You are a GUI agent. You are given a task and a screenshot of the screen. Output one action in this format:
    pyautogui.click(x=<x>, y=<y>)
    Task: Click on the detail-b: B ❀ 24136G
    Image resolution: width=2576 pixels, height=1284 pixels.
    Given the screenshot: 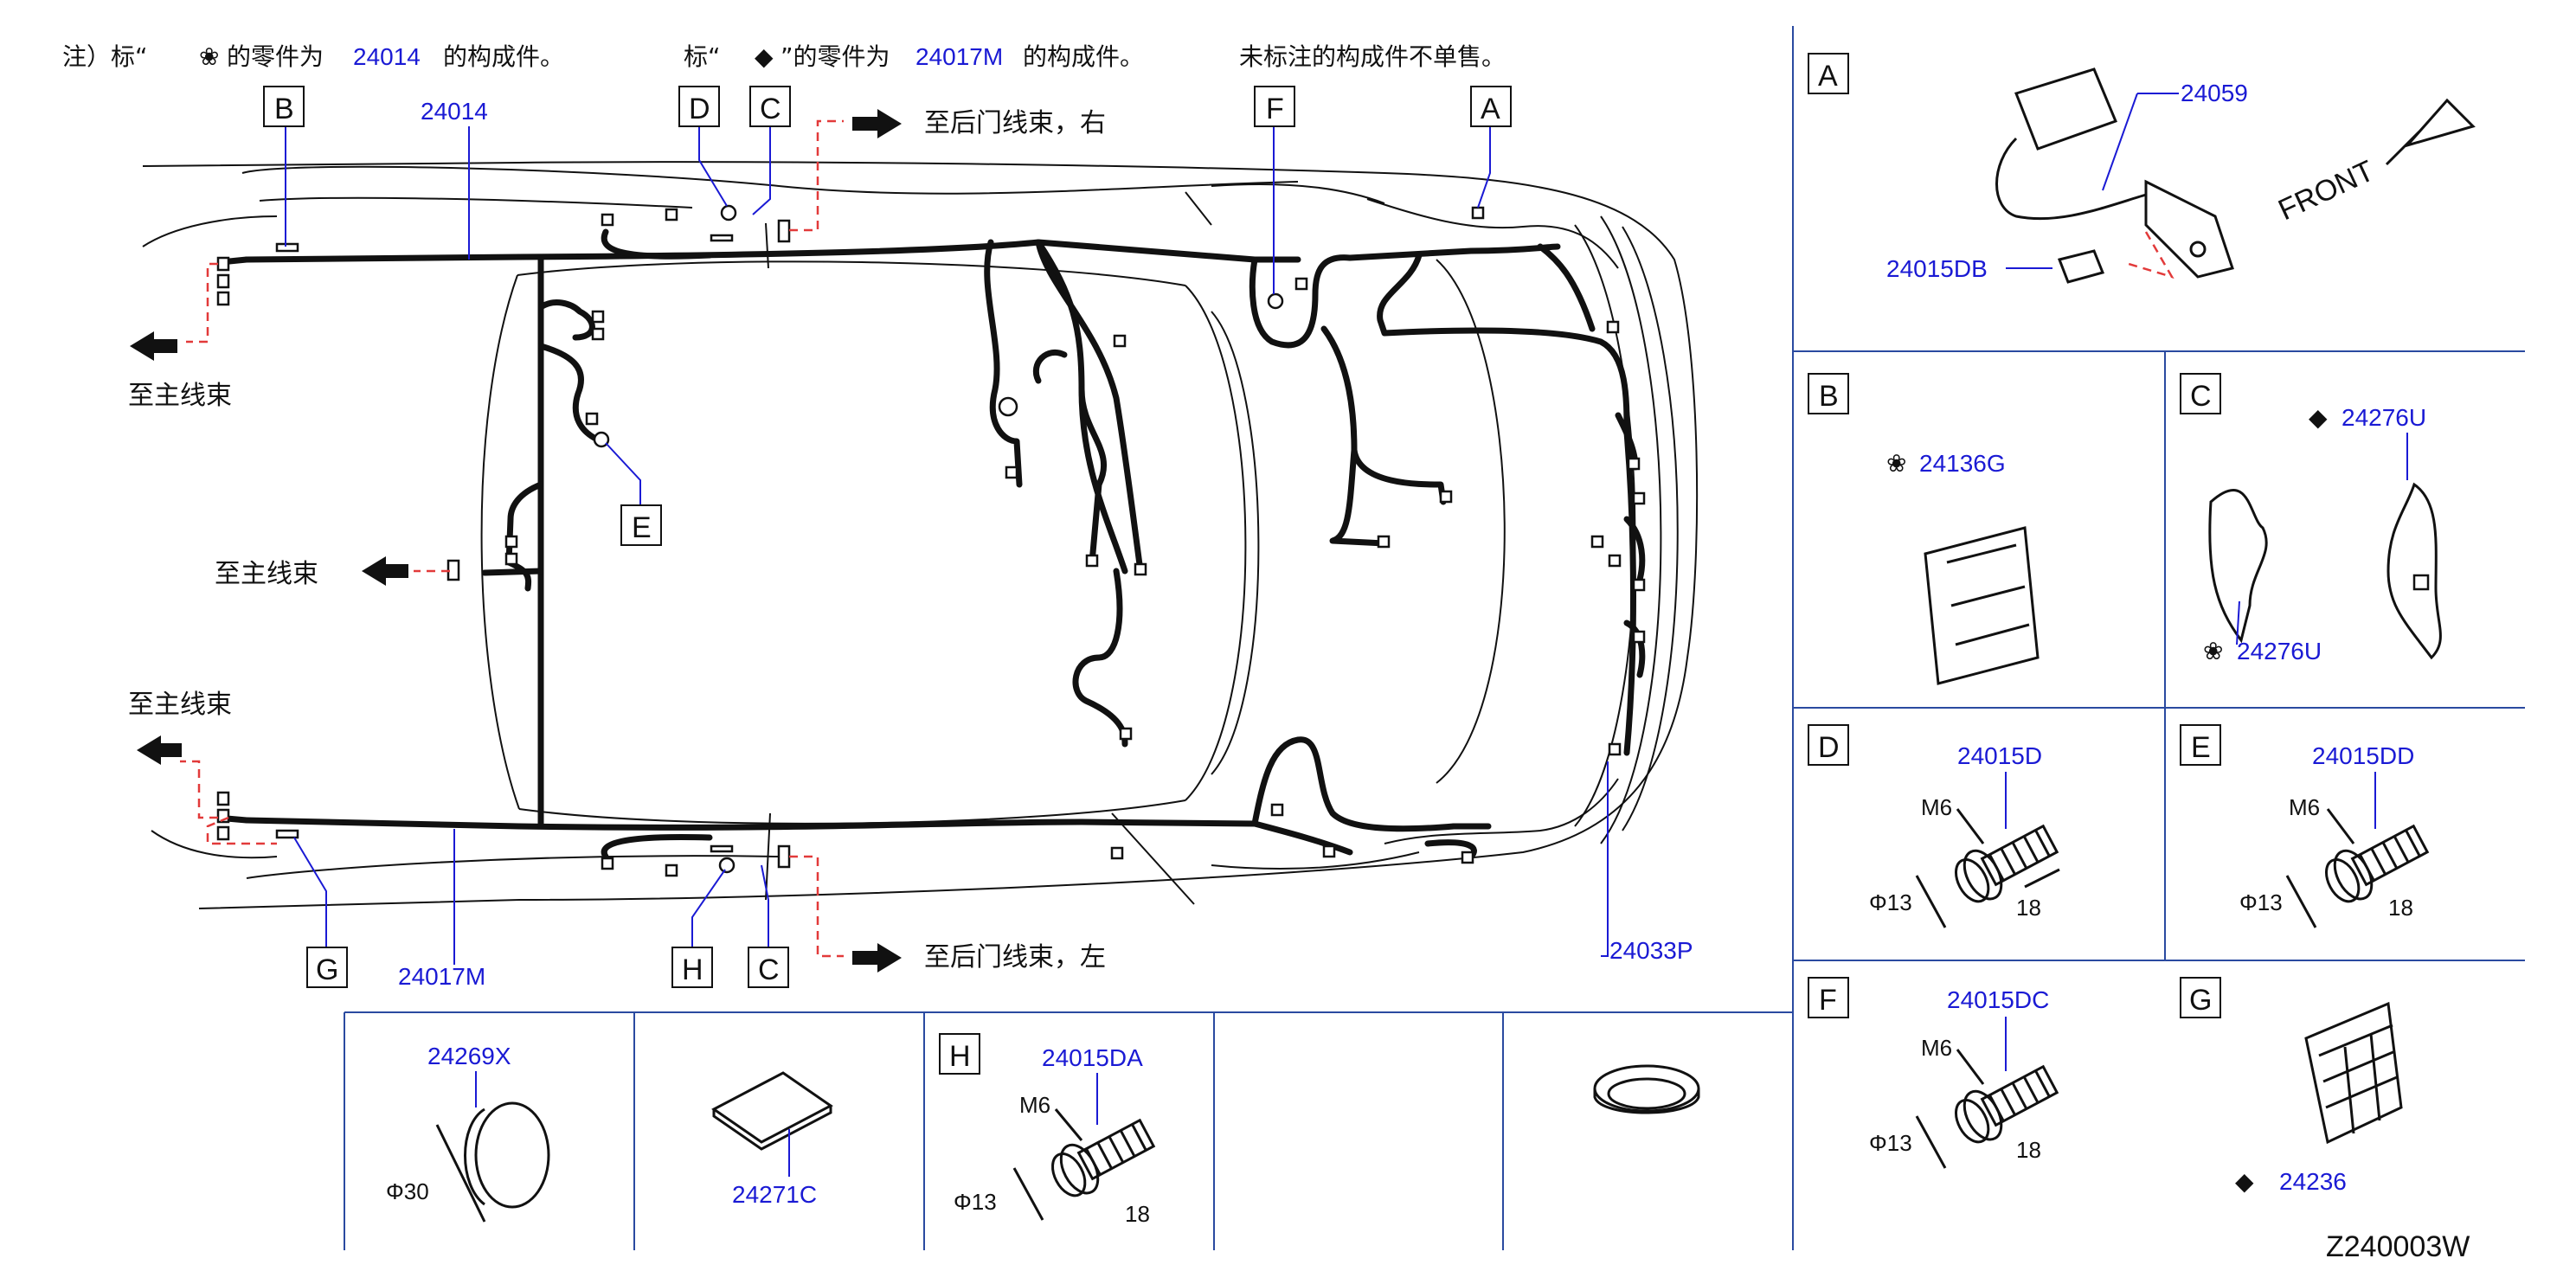 What is the action you would take?
    pyautogui.click(x=1924, y=529)
    